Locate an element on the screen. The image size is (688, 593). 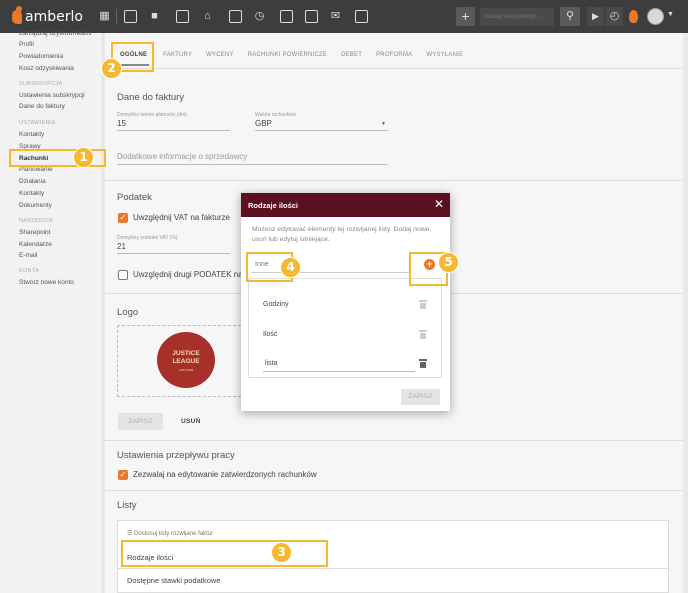
sidebar-item-planning: Planowanie is located at coordinates (36, 169).